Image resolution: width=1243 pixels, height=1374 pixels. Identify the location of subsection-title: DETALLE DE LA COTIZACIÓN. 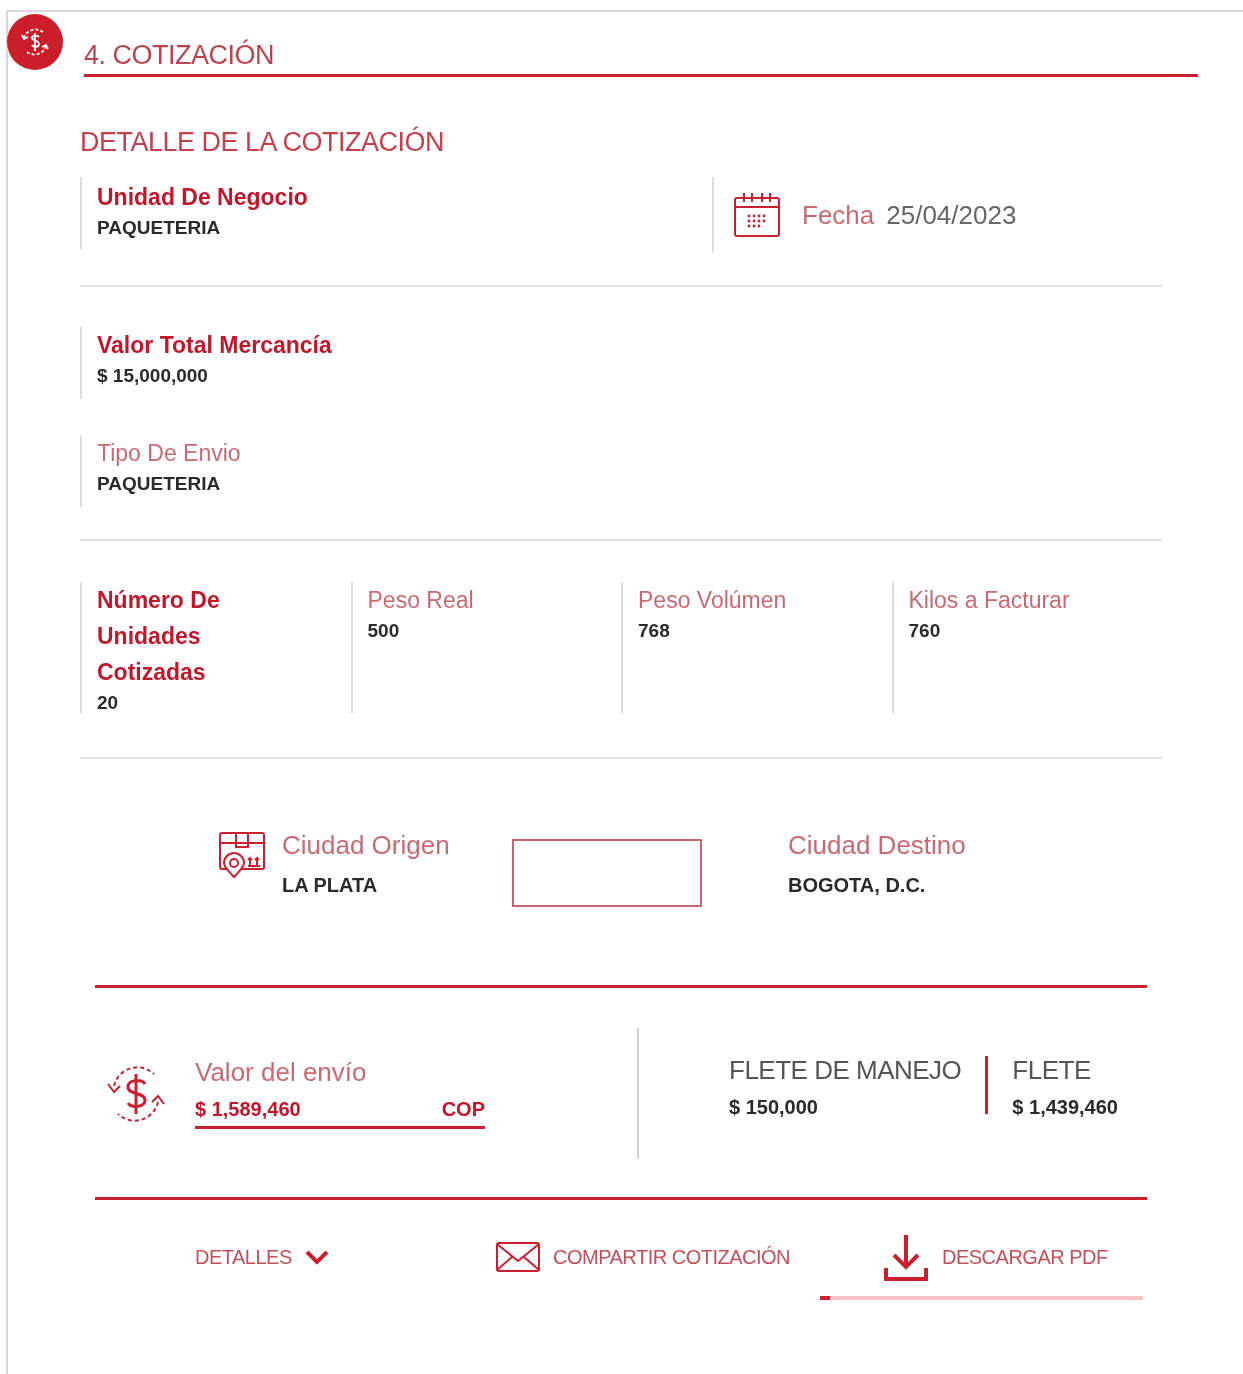
(263, 142).